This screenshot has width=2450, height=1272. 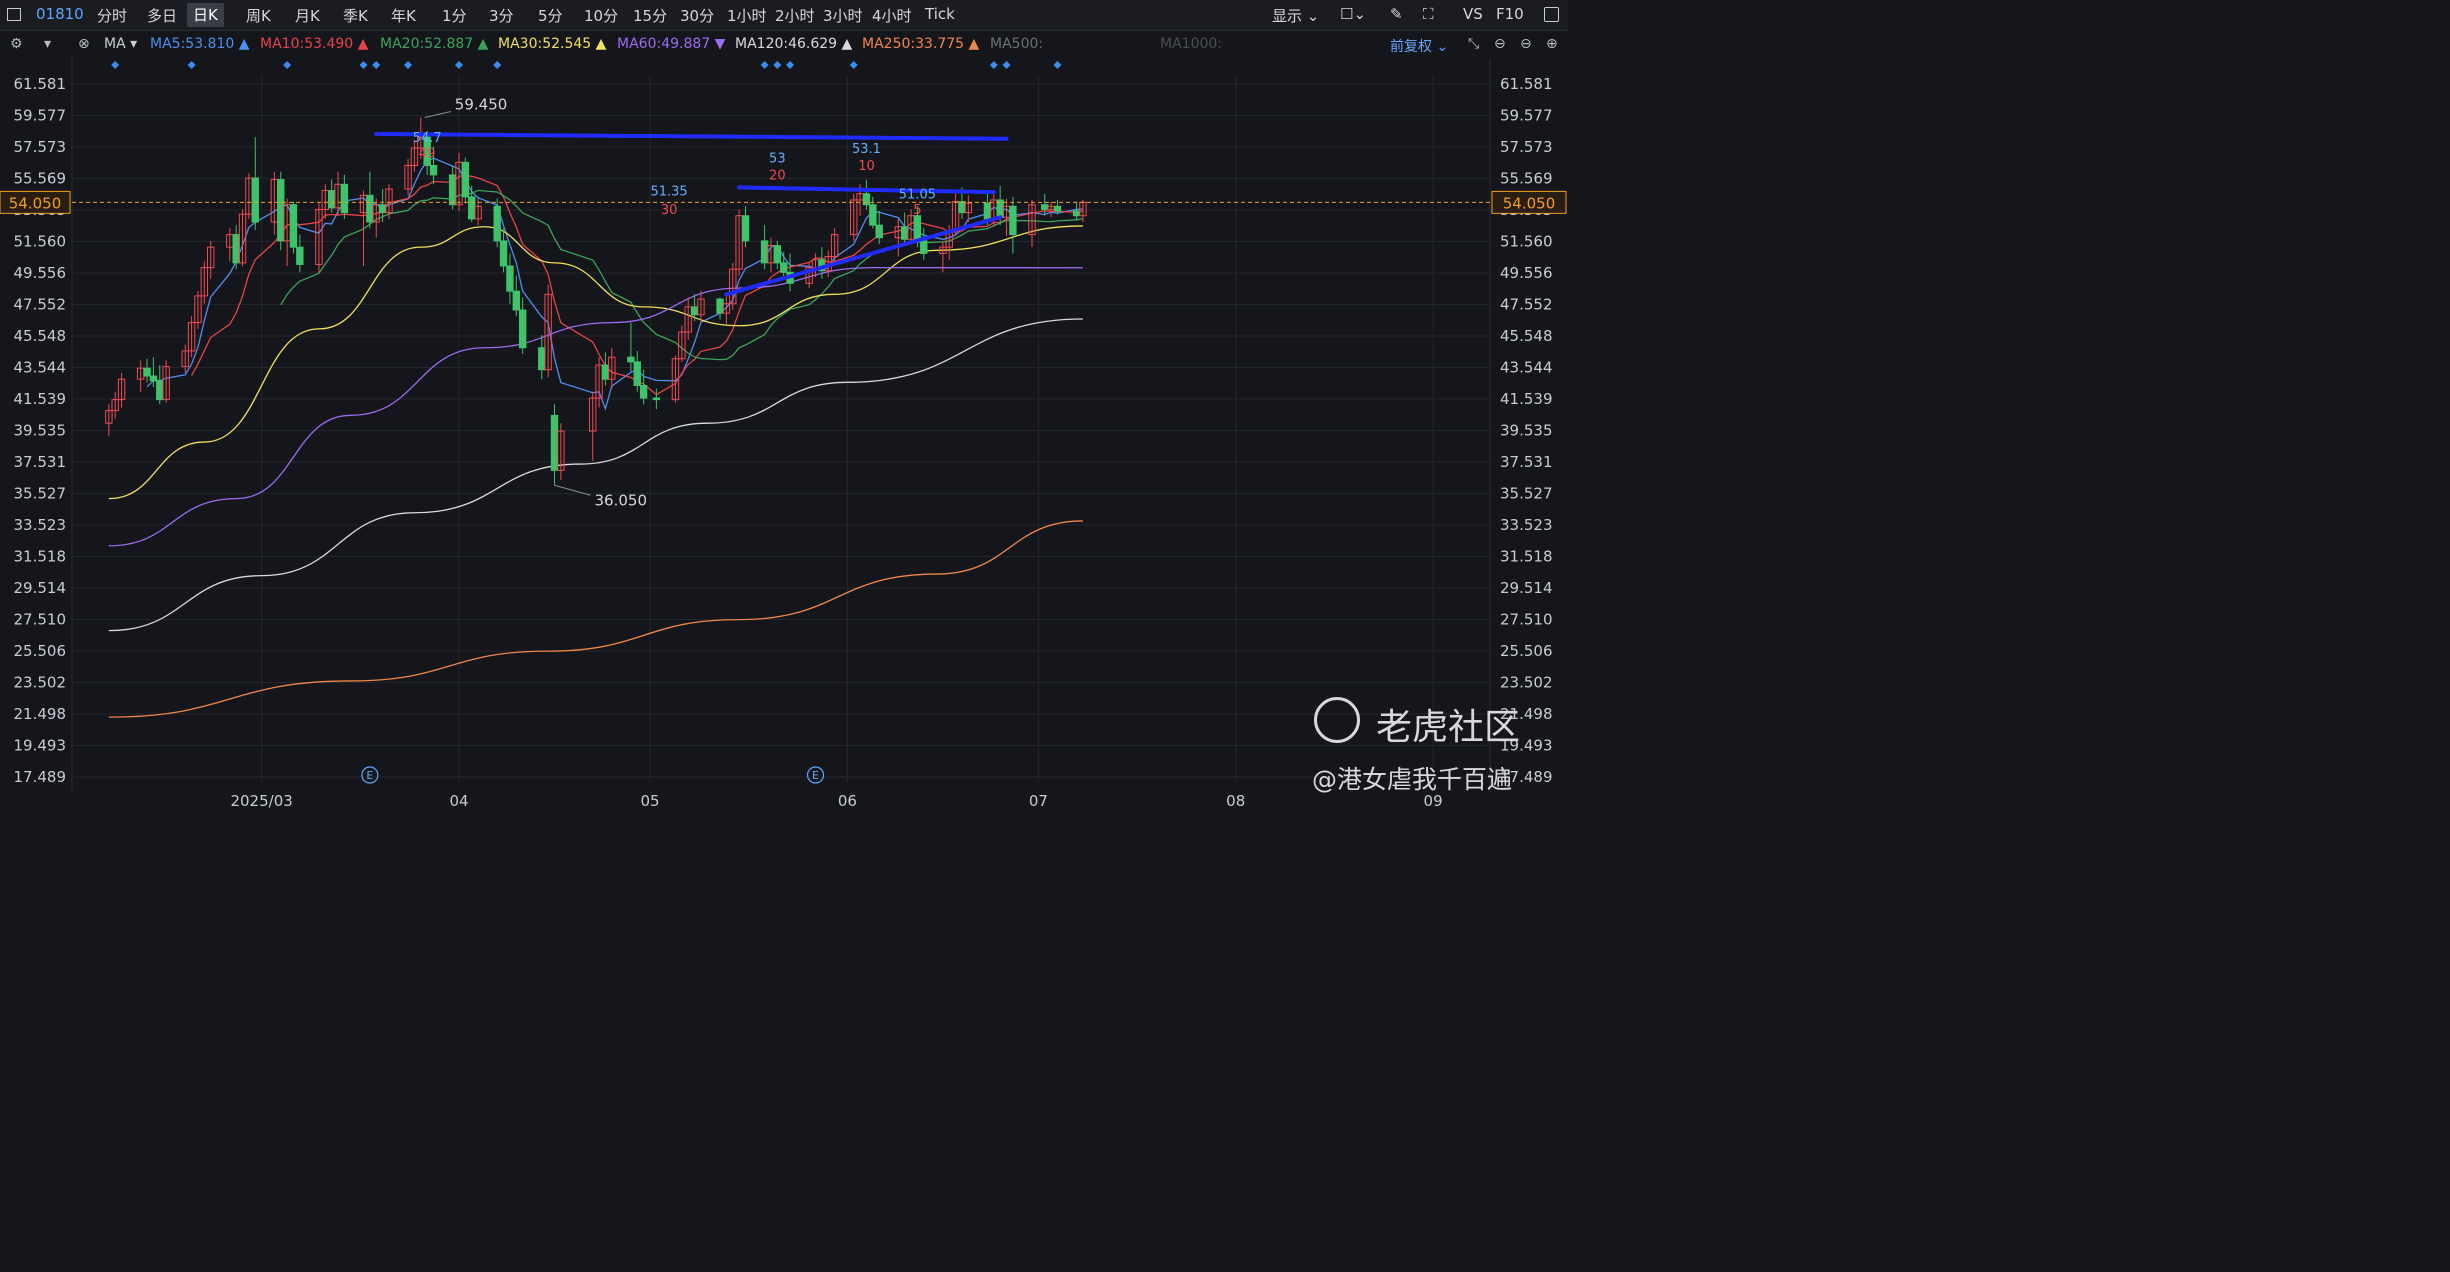 I want to click on collapse-icon: ▾, so click(x=47, y=44).